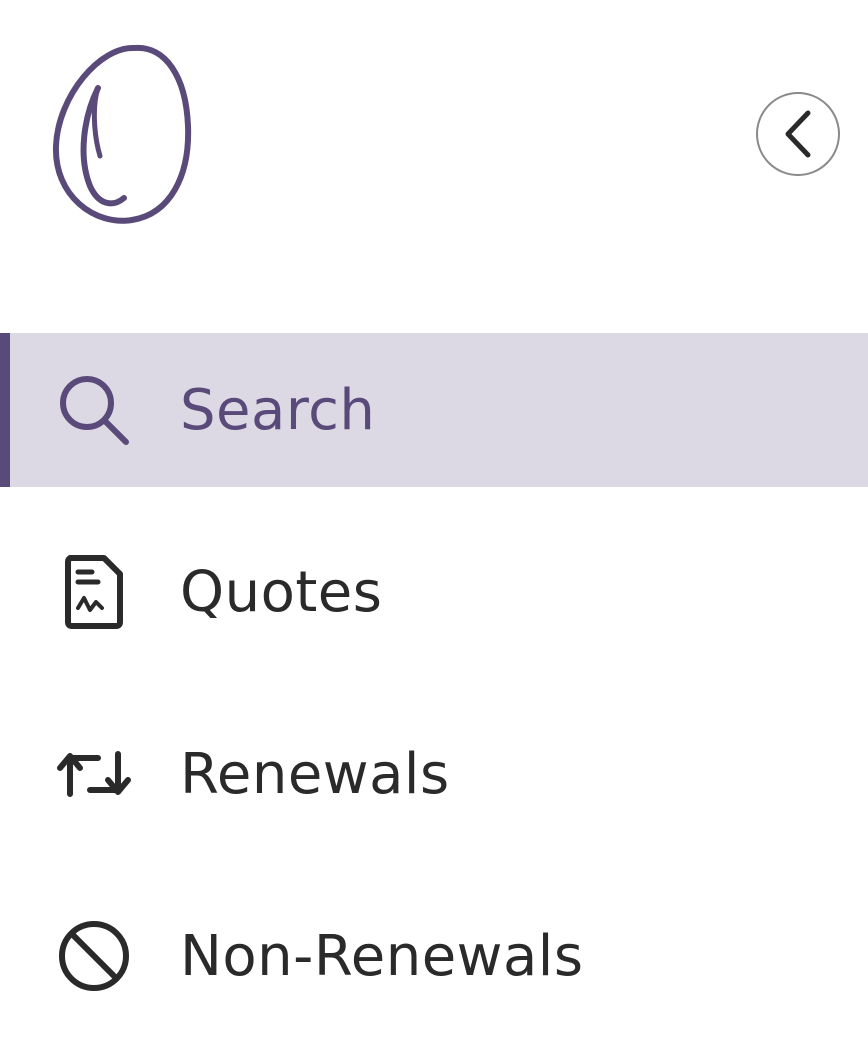 The height and width of the screenshot is (1052, 868). Describe the element at coordinates (281, 592) in the screenshot. I see `sidebar-item-label: Quotes` at that location.